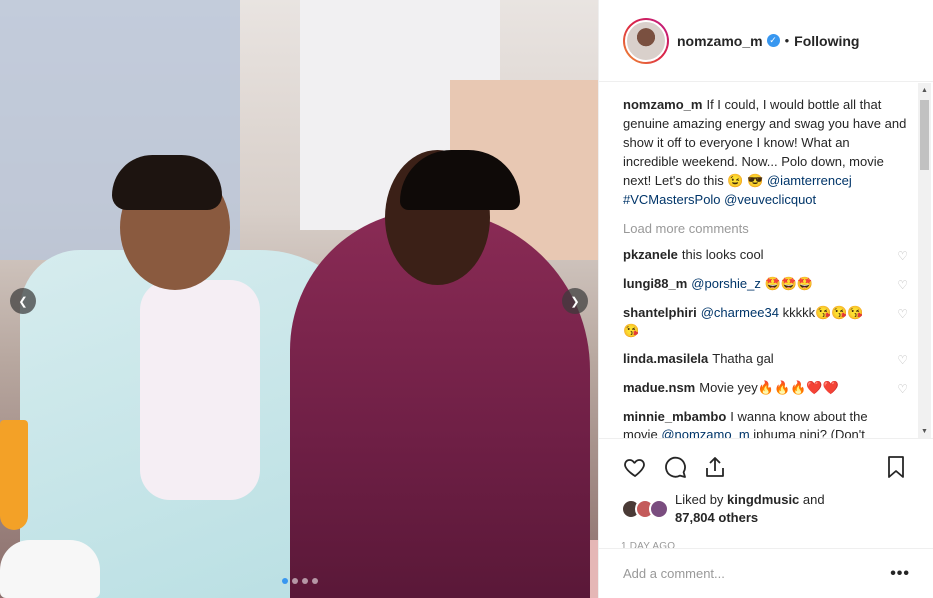 The image size is (933, 598). I want to click on chevron-left-icon: ❮, so click(23, 301).